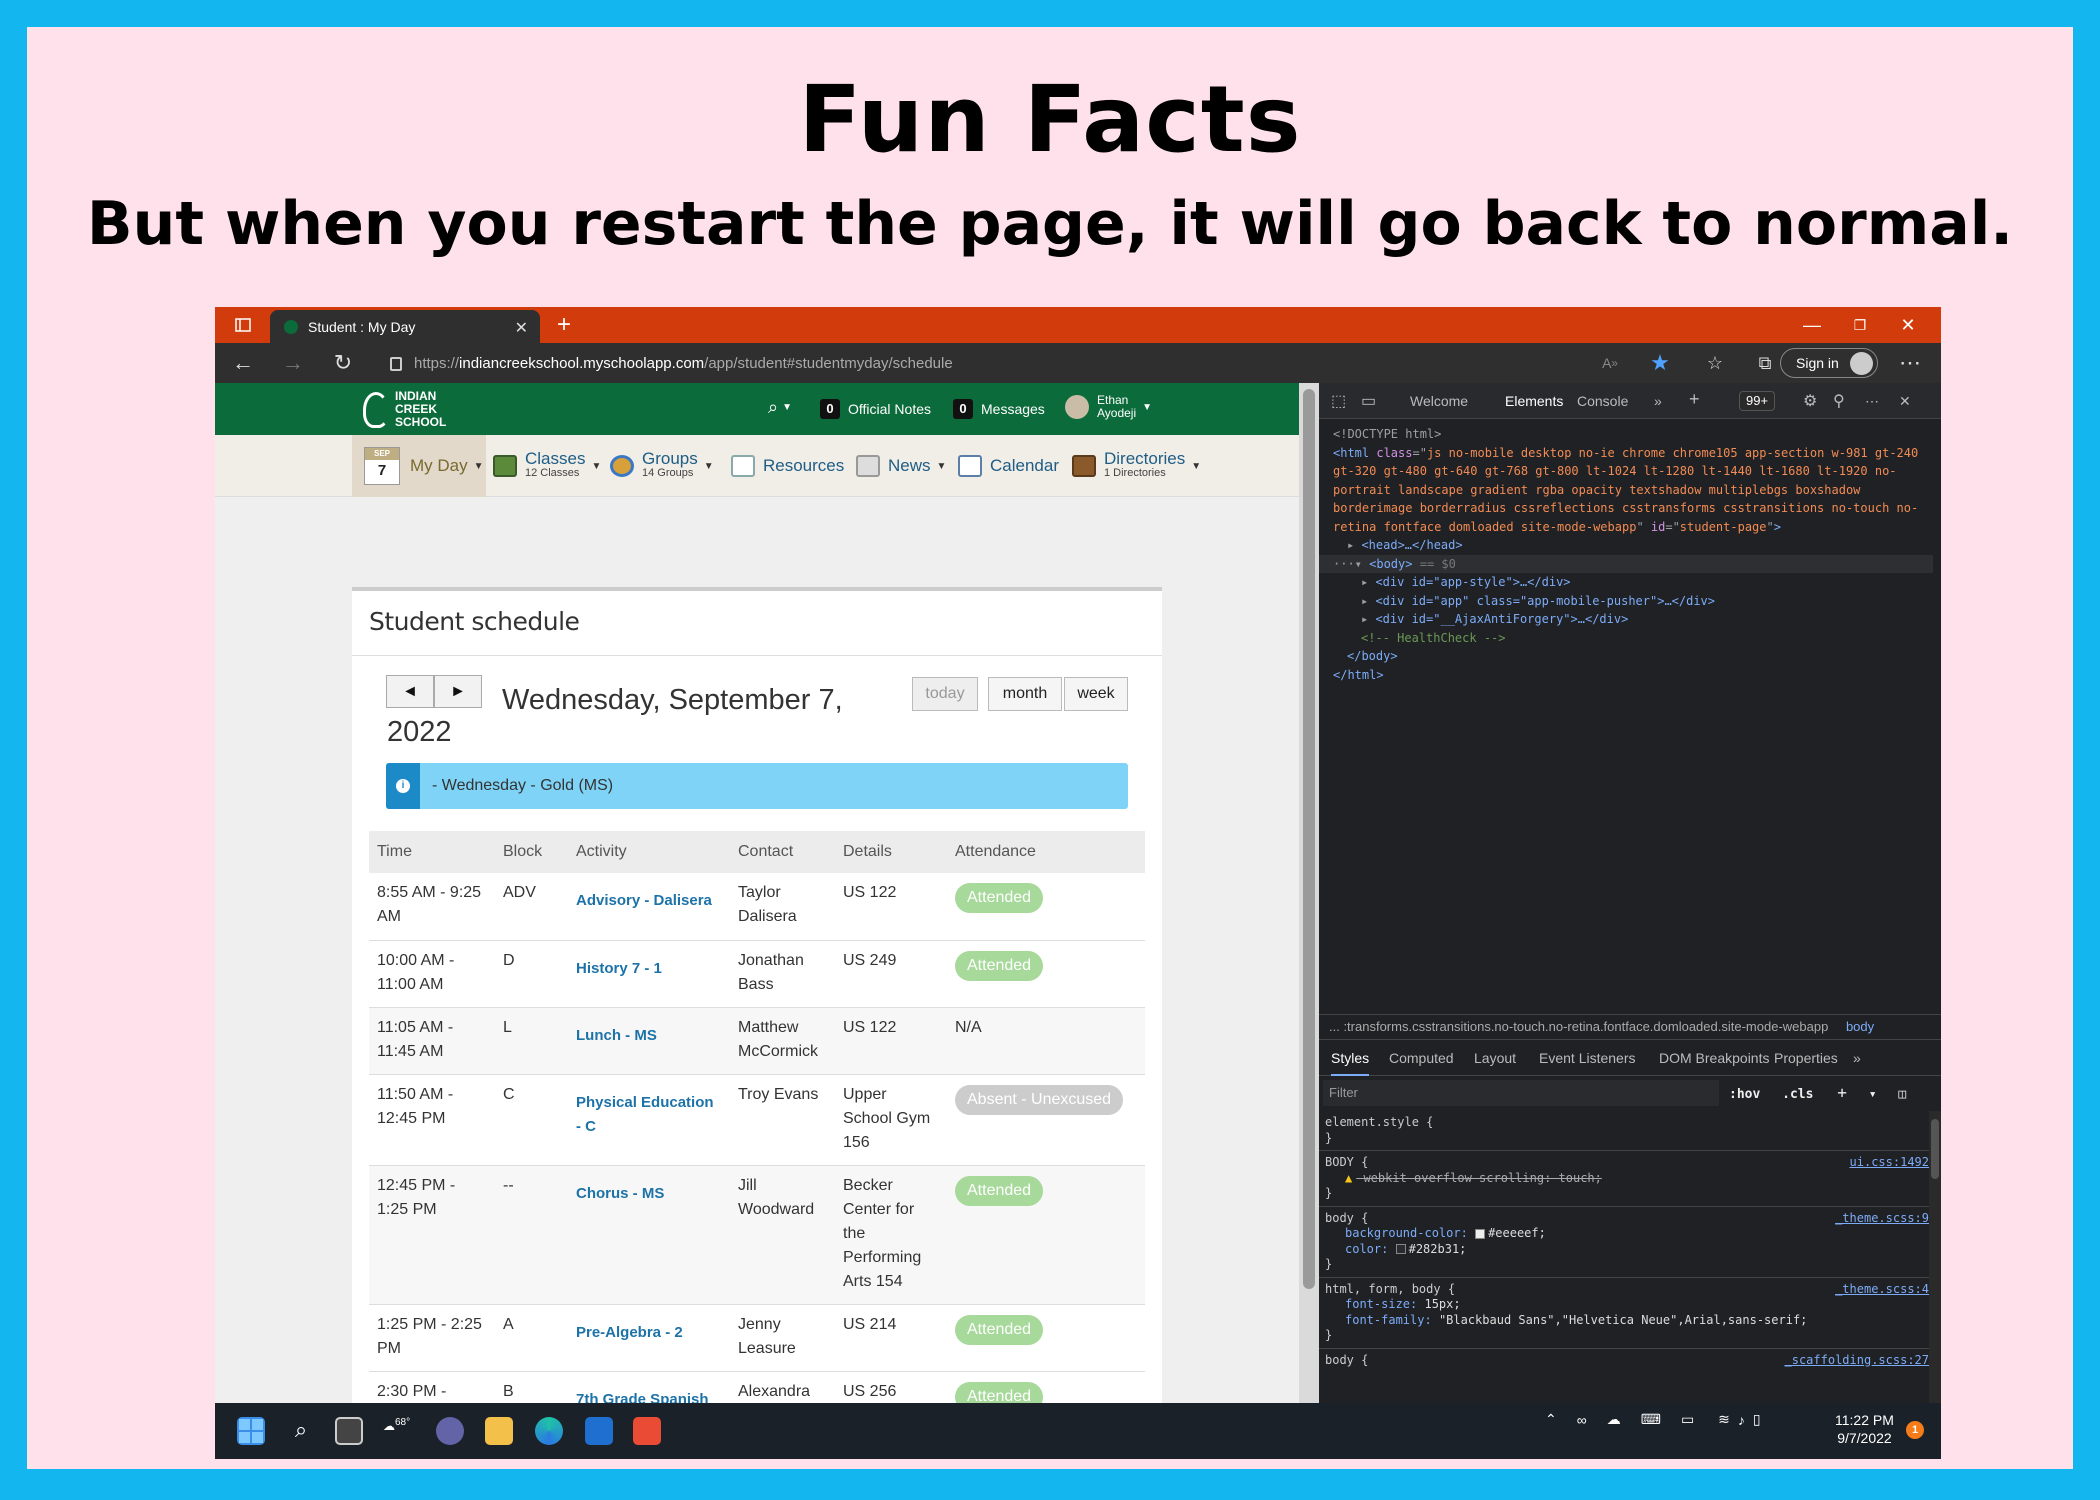 Image resolution: width=2100 pixels, height=1500 pixels. I want to click on tray-overflow-icon: ⌃, so click(1551, 1419).